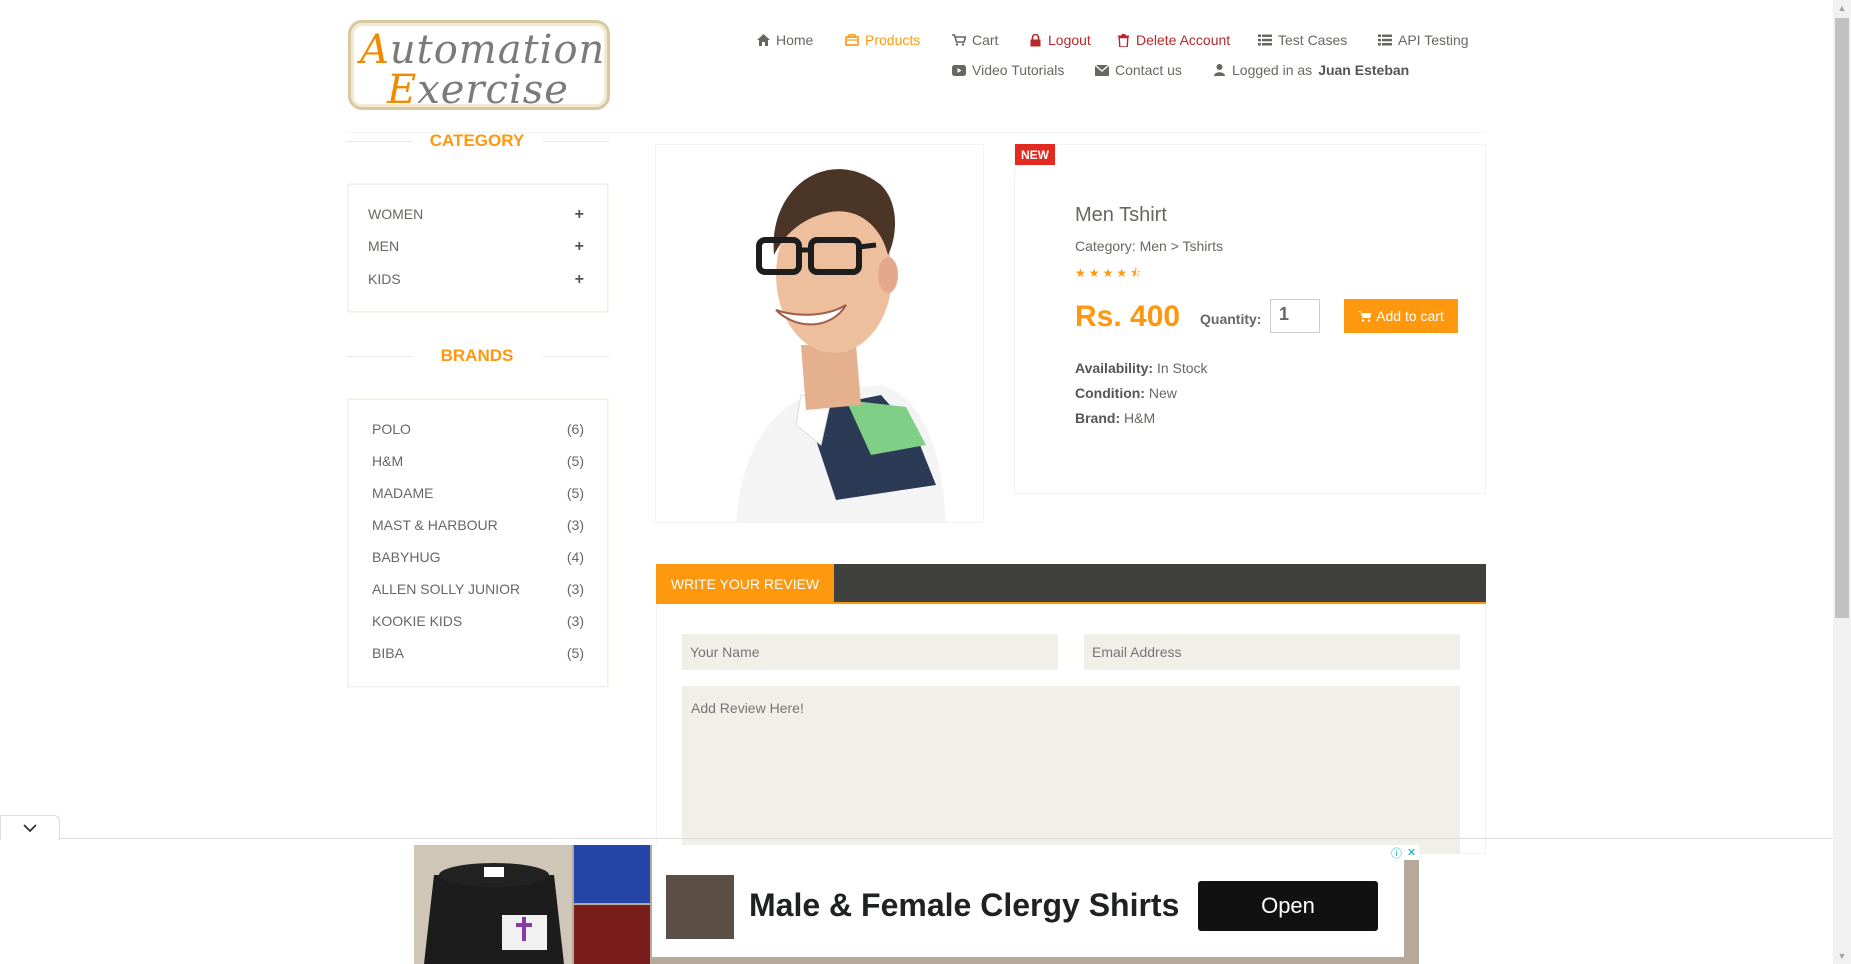 The image size is (1851, 964). Describe the element at coordinates (964, 905) in the screenshot. I see `ad-title: Male & Female Clergy Shirts` at that location.